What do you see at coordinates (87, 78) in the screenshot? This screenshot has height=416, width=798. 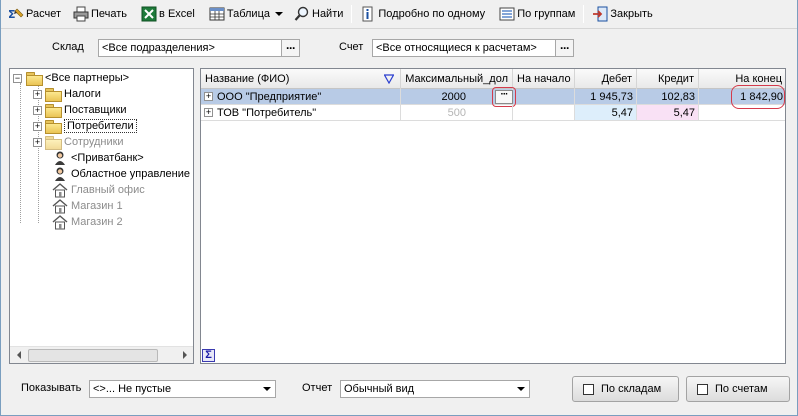 I see `tree-node-label: <Все партнеры>` at bounding box center [87, 78].